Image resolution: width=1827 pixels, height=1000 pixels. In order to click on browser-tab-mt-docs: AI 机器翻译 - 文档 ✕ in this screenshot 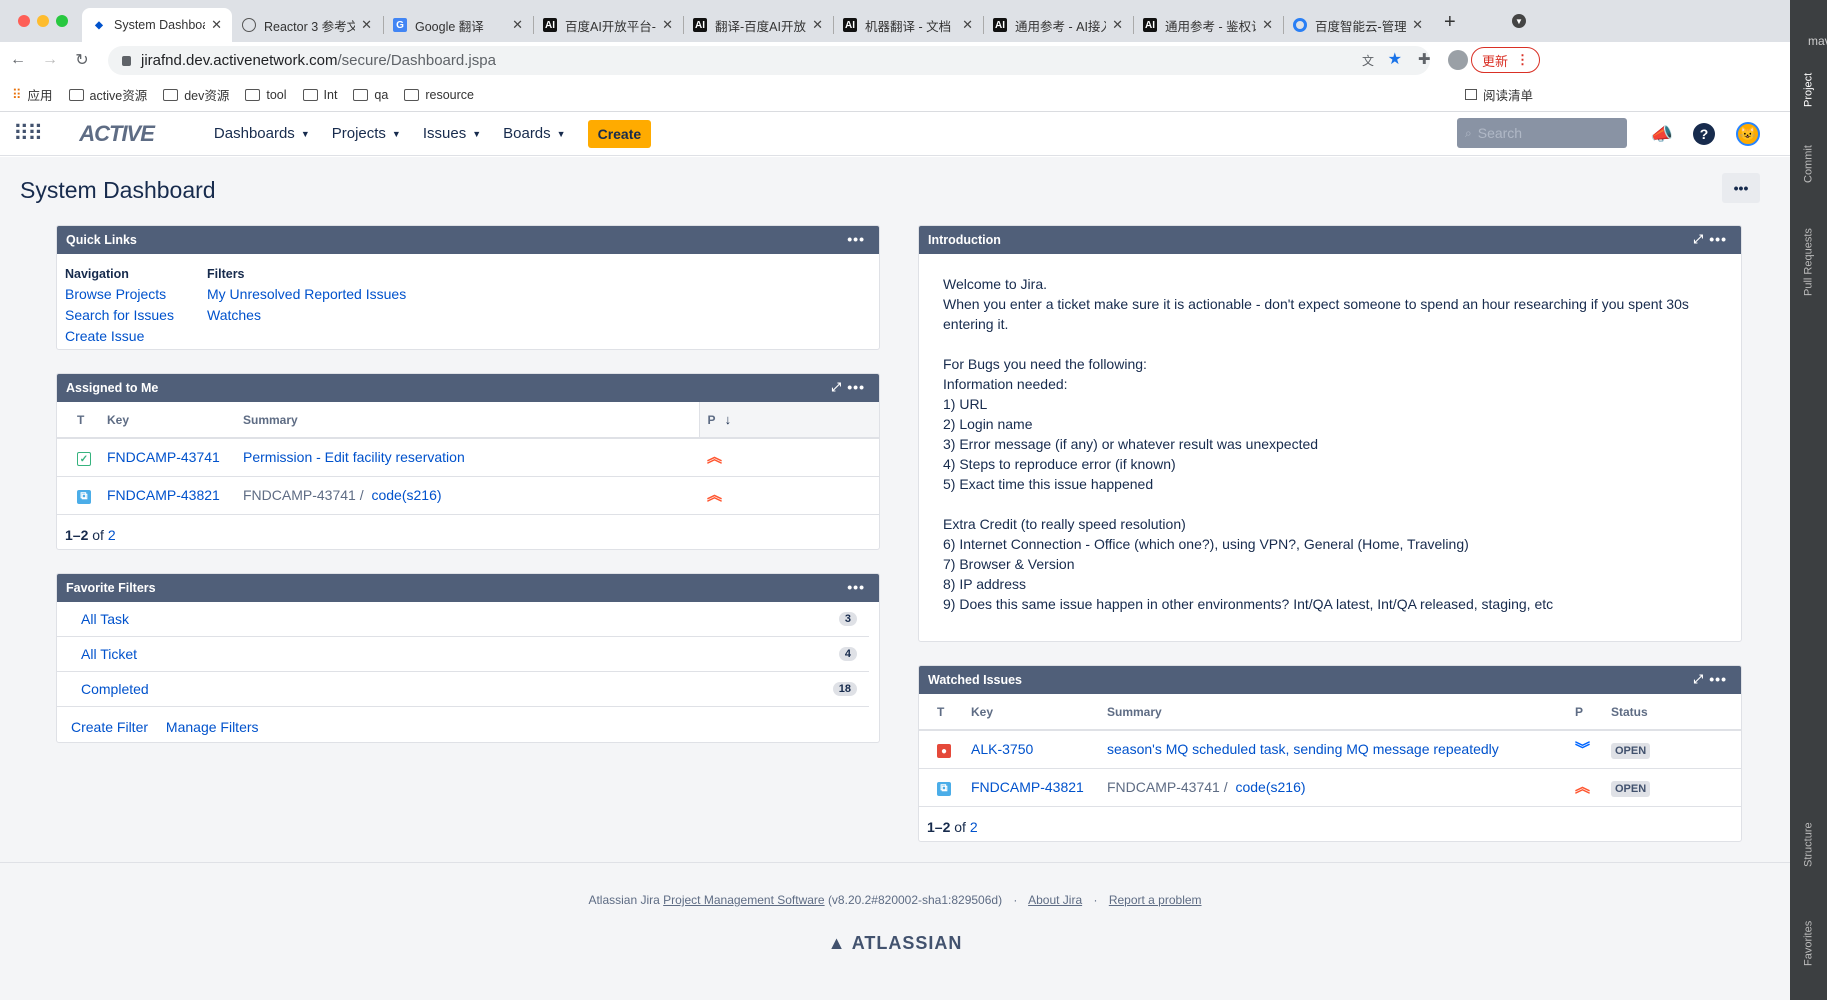, I will do `click(908, 25)`.